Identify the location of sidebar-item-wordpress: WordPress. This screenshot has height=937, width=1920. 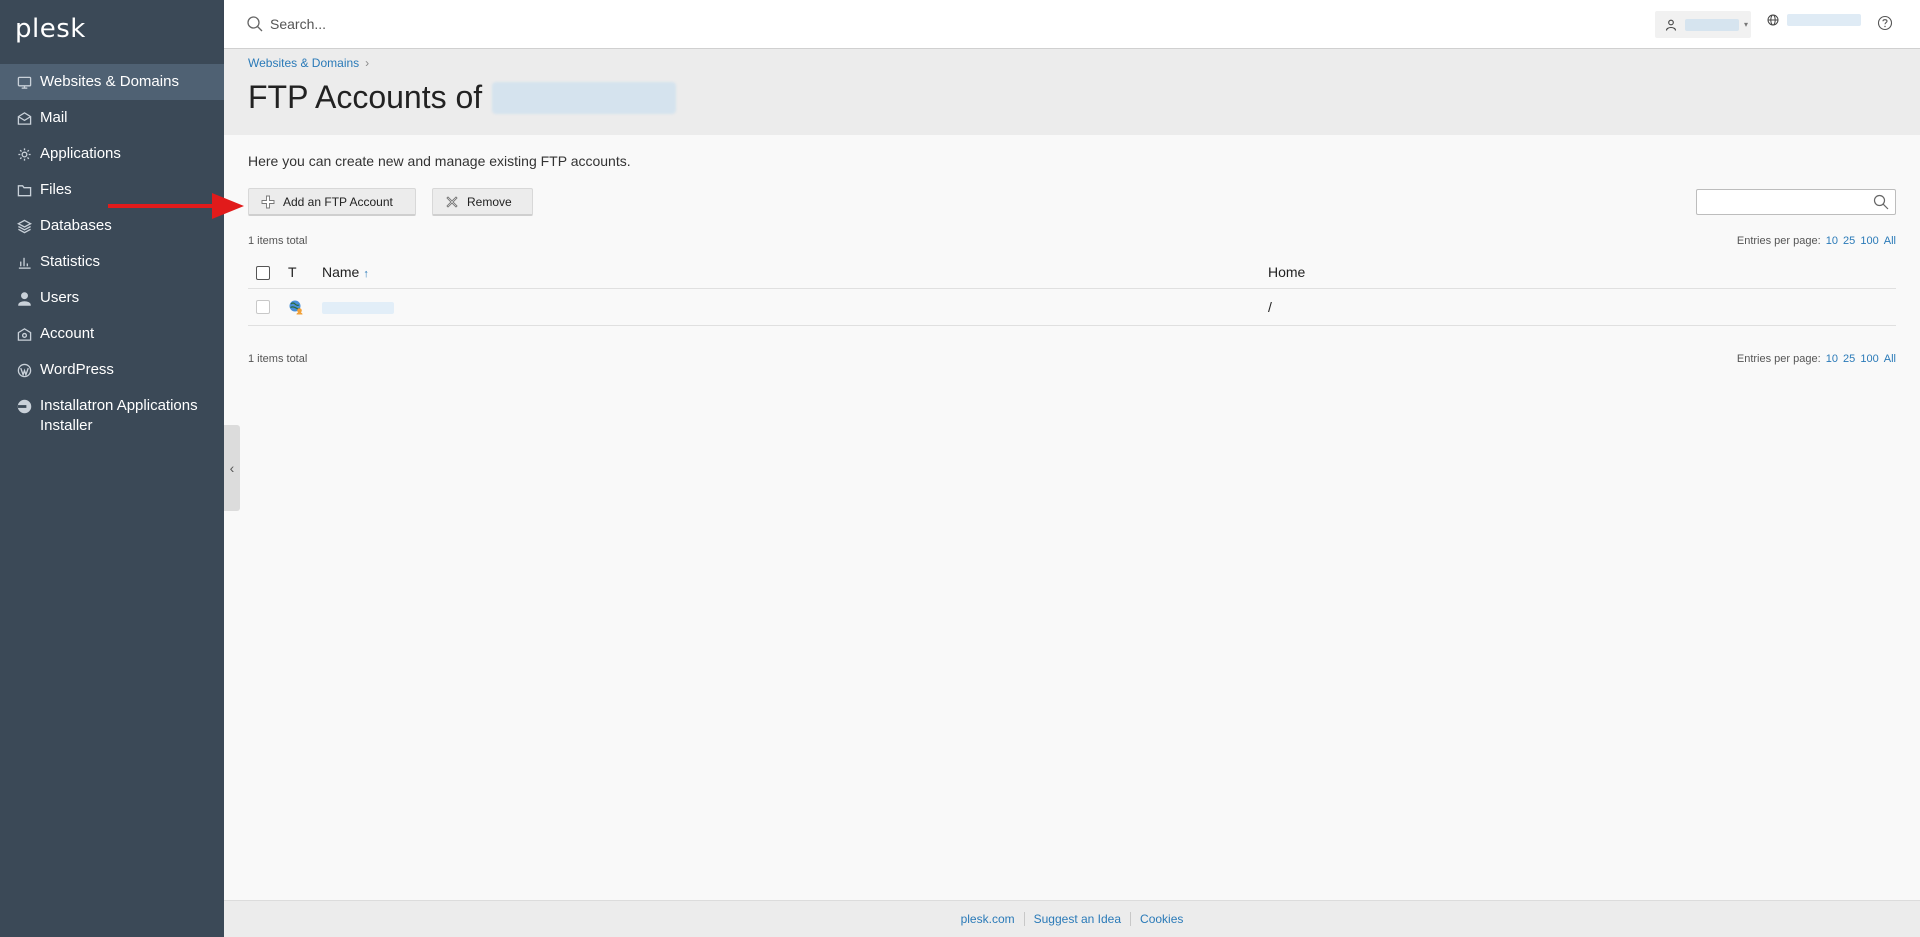
(112, 370).